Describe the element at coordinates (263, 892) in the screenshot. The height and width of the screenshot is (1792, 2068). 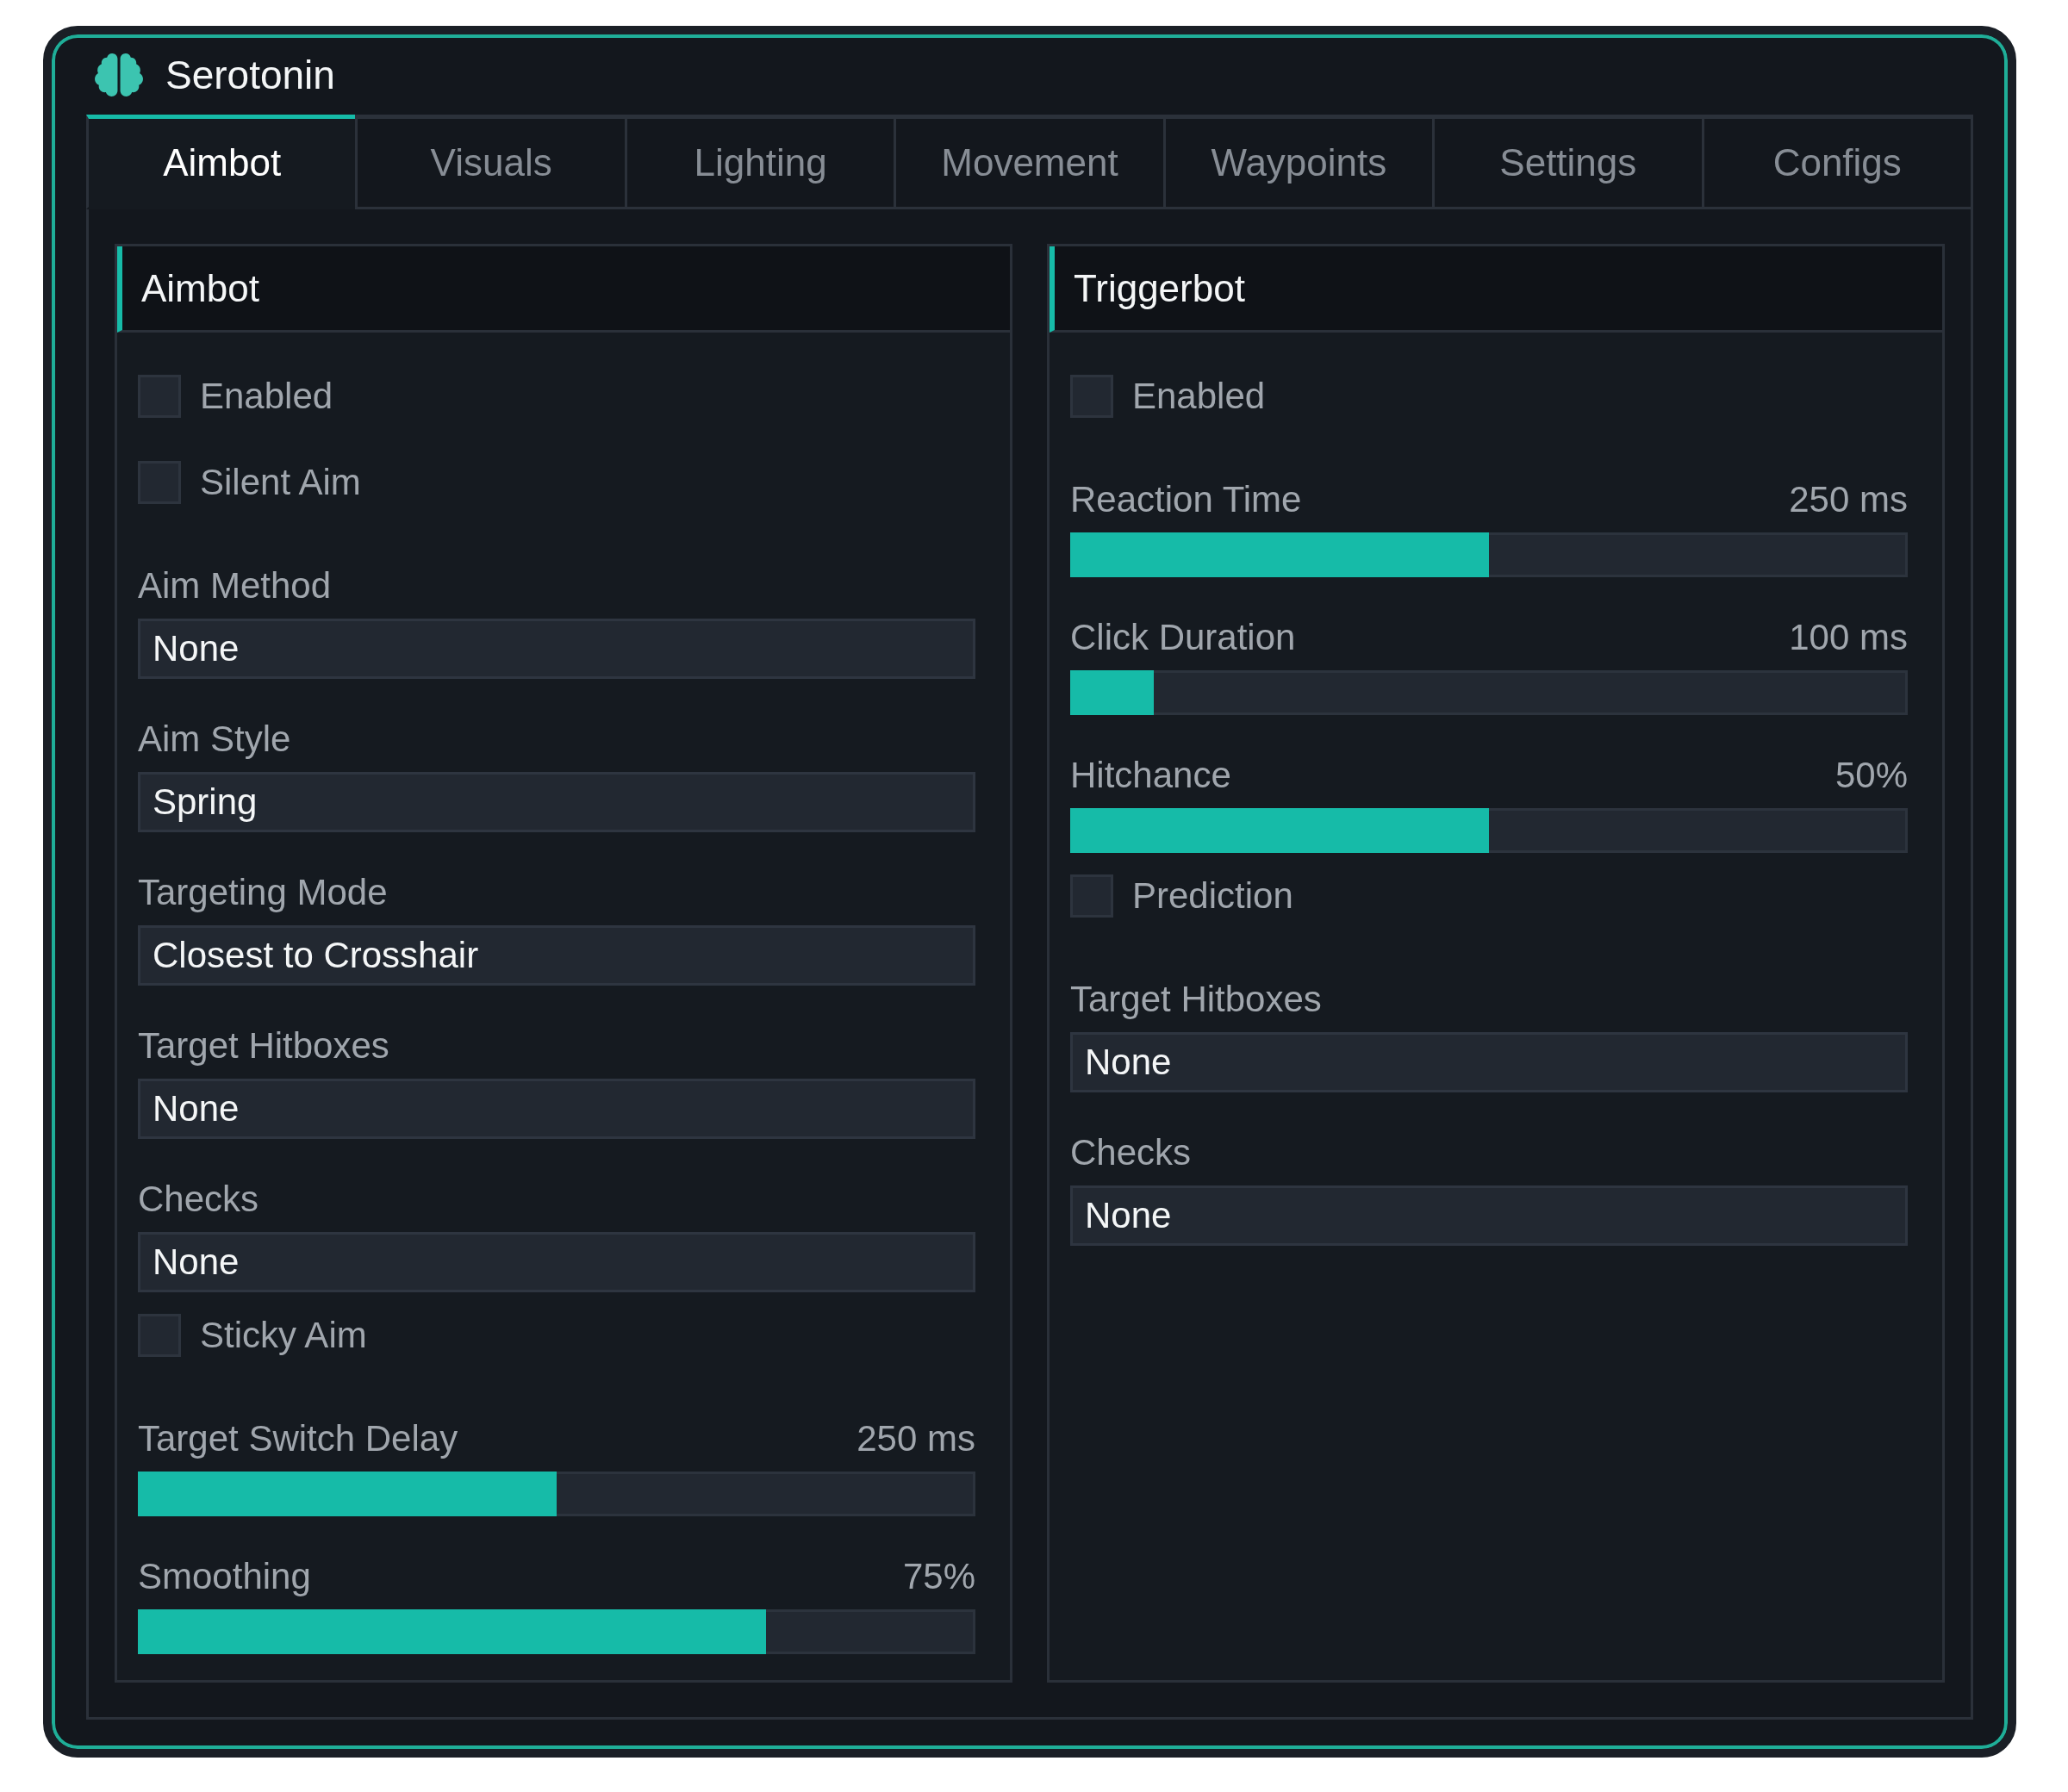
I see `field-label: Targeting Mode` at that location.